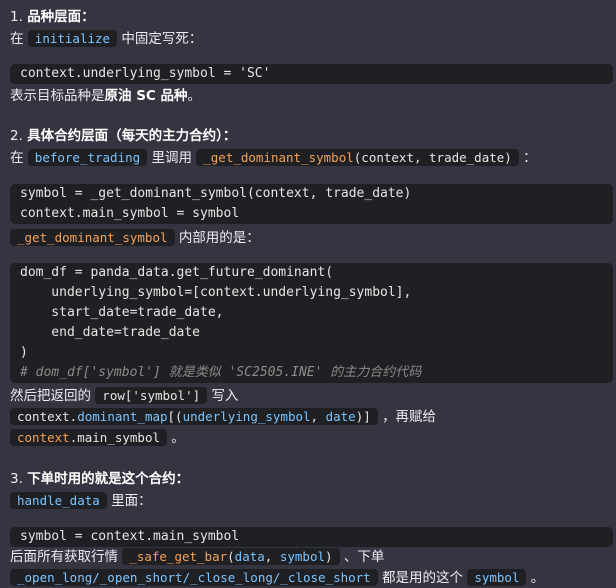 The height and width of the screenshot is (588, 616). What do you see at coordinates (43, 437) in the screenshot?
I see `code-part: context` at bounding box center [43, 437].